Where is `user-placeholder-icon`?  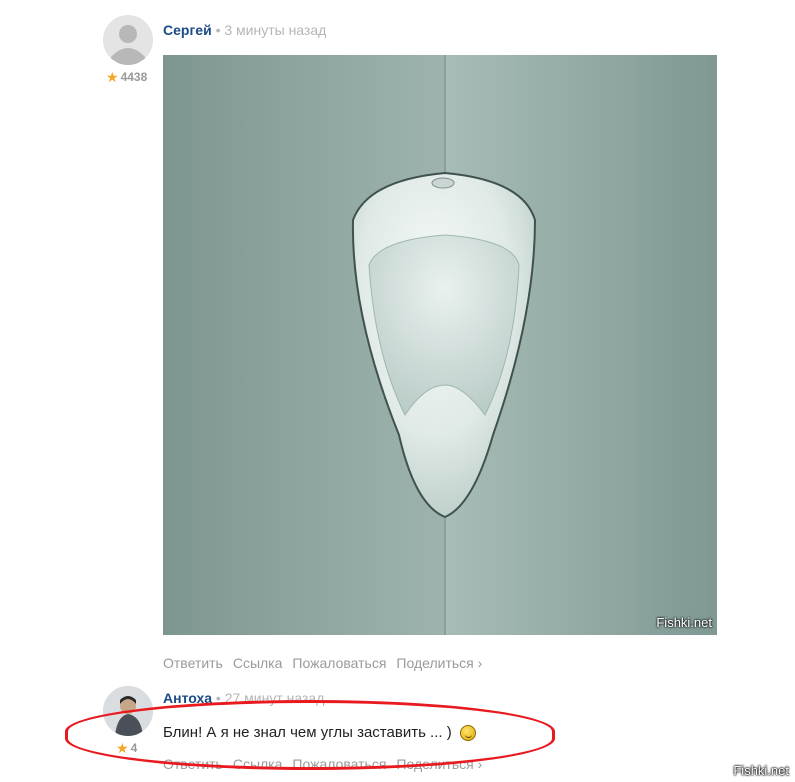 user-placeholder-icon is located at coordinates (128, 40).